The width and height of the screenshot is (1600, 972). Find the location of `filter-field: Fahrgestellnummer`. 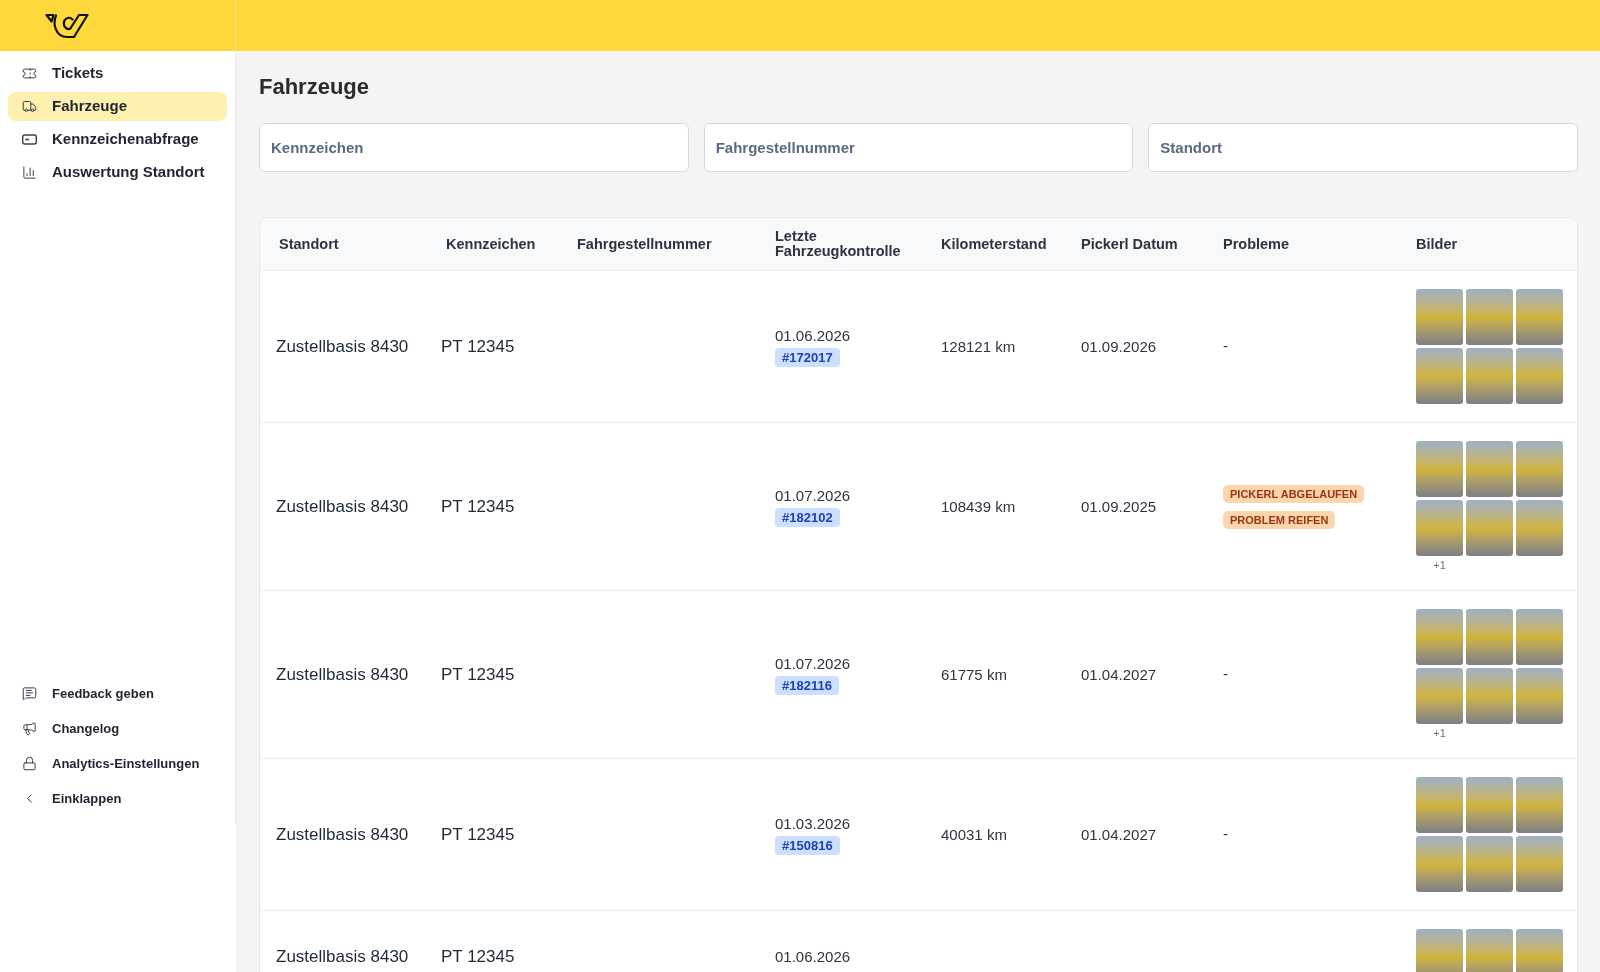

filter-field: Fahrgestellnummer is located at coordinates (918, 147).